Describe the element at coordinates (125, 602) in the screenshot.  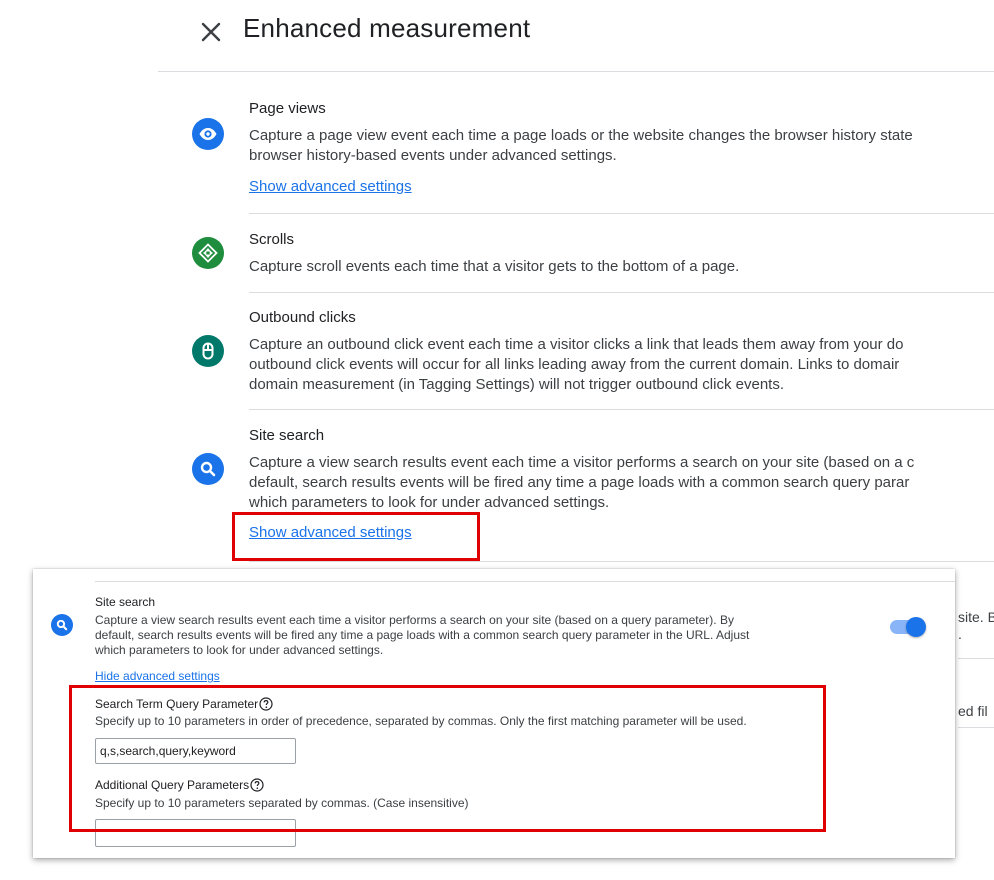
I see `site-search-title: Site search` at that location.